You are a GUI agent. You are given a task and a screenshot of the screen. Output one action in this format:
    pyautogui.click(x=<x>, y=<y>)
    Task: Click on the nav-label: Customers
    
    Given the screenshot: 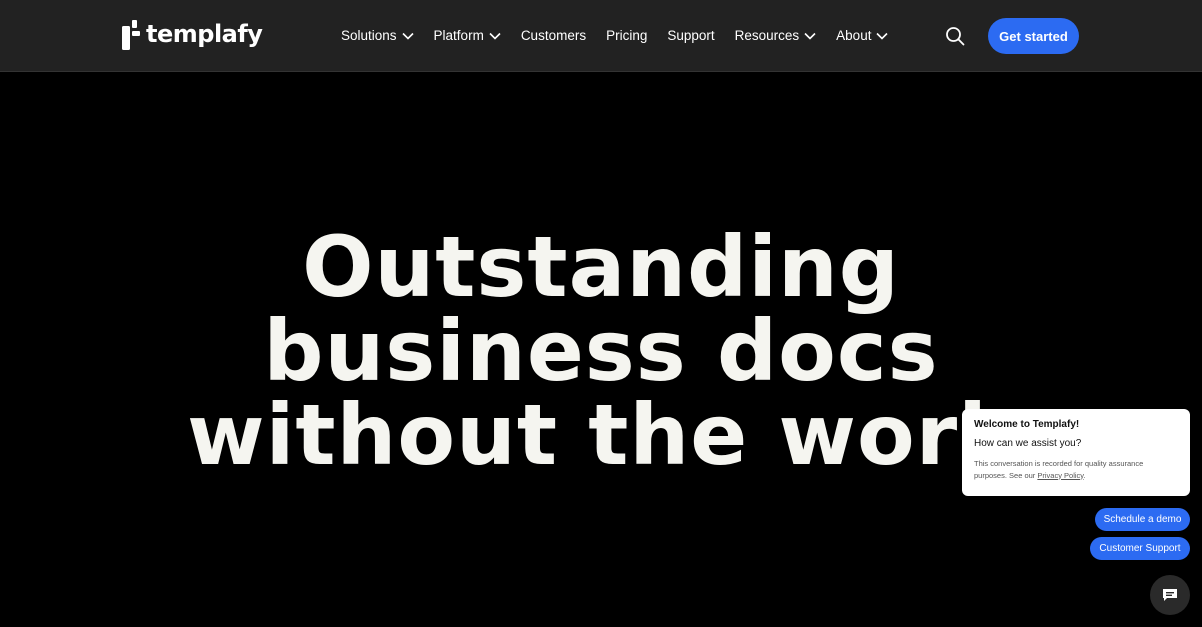 What is the action you would take?
    pyautogui.click(x=553, y=35)
    